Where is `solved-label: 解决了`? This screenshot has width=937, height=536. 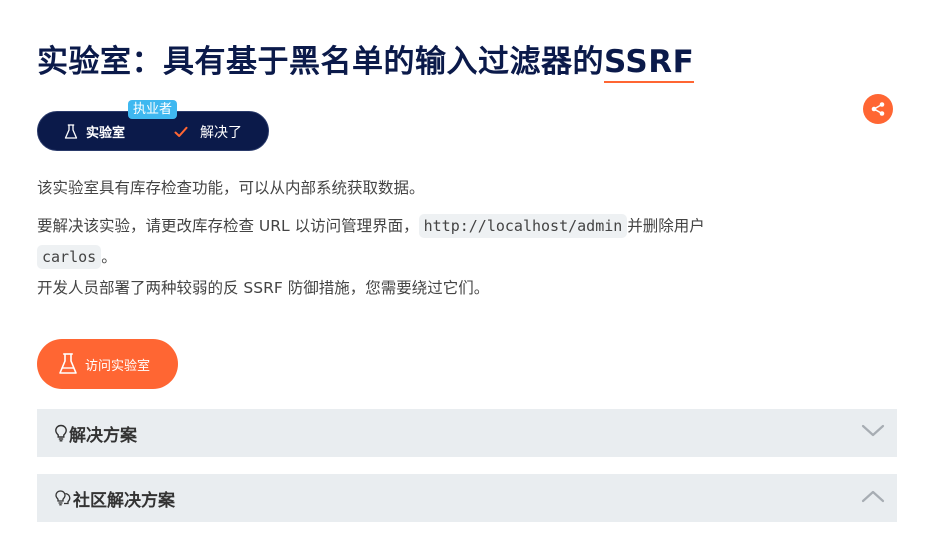
solved-label: 解决了 is located at coordinates (221, 133).